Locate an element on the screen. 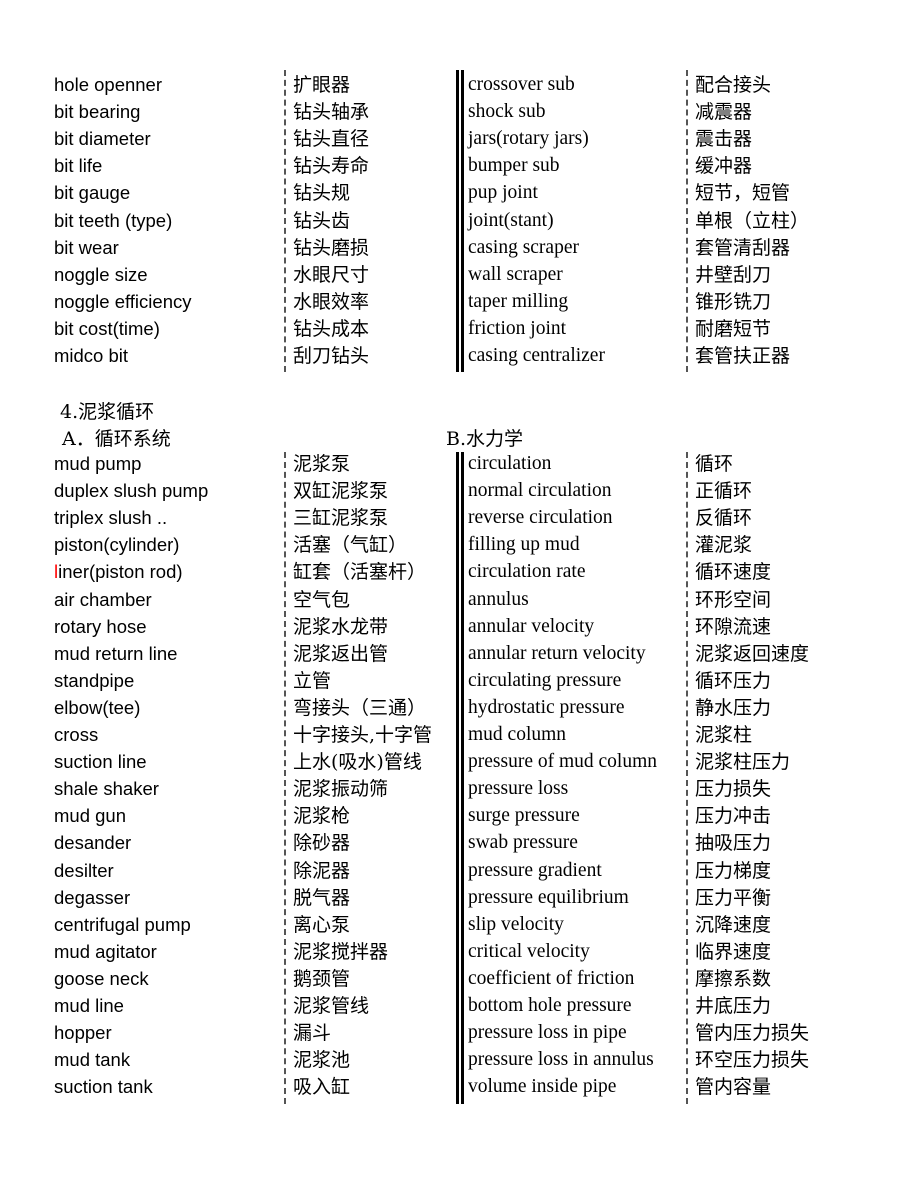 Image resolution: width=920 pixels, height=1191 pixels. term-chinese: 除砂器 is located at coordinates (322, 843).